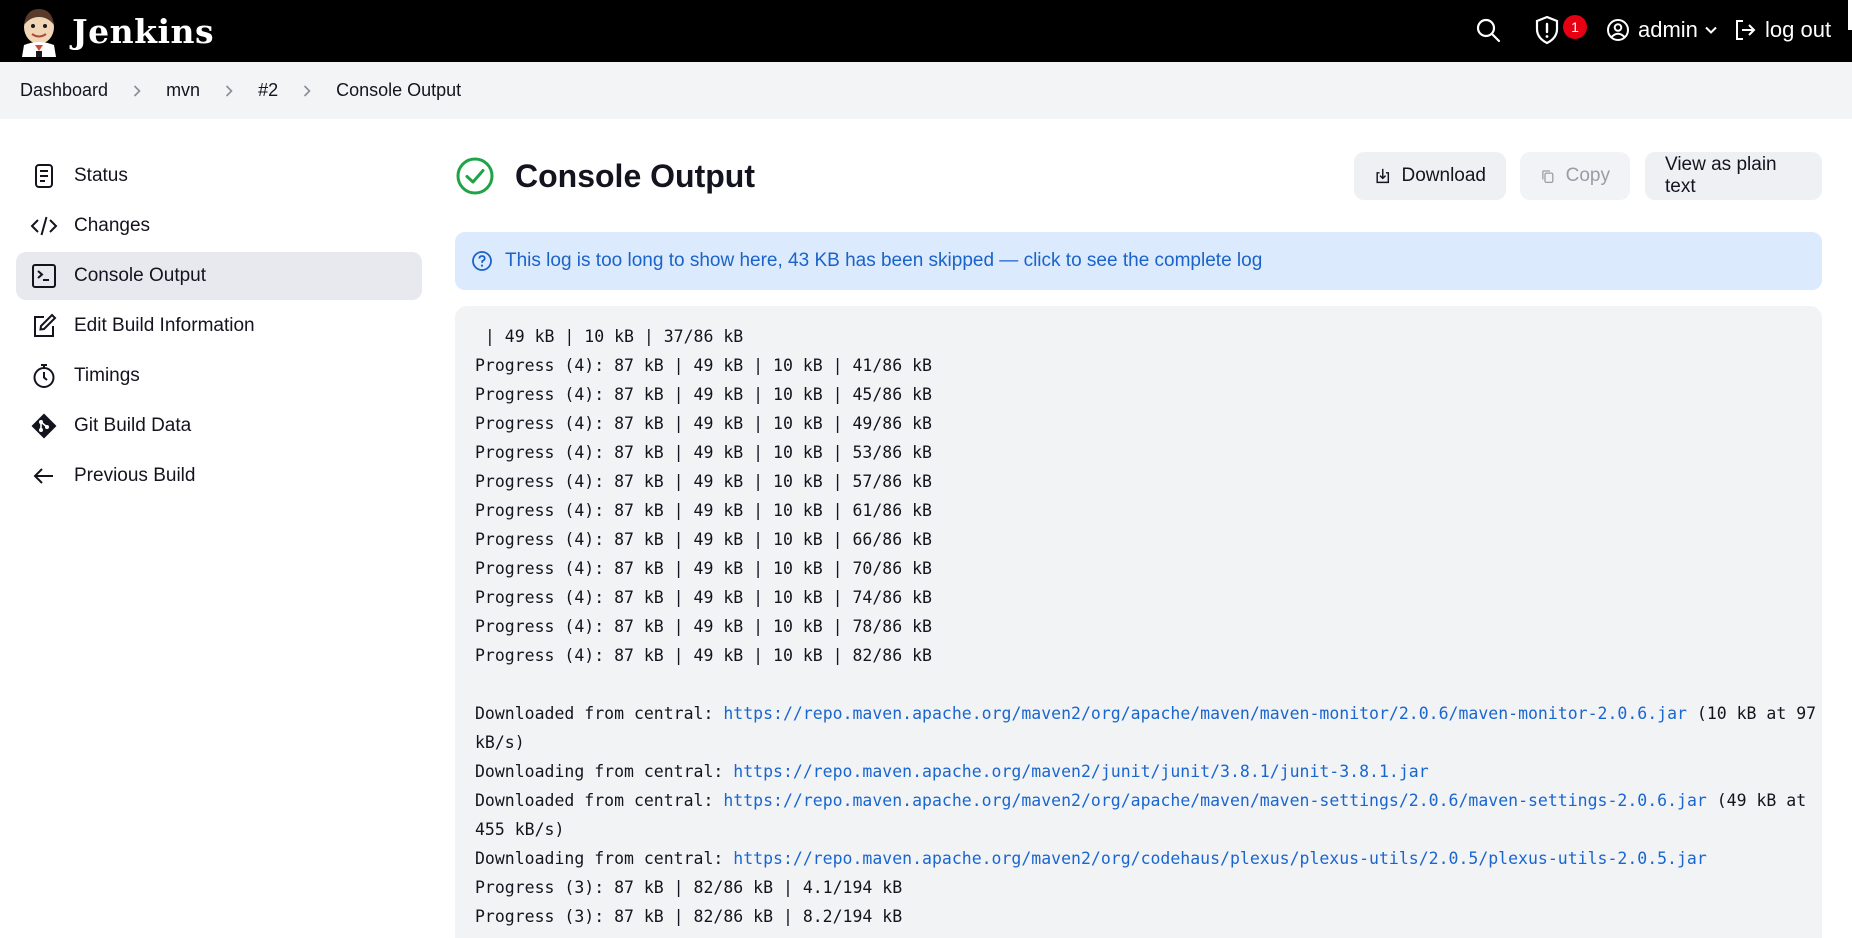  I want to click on page-title: Console Output, so click(635, 176).